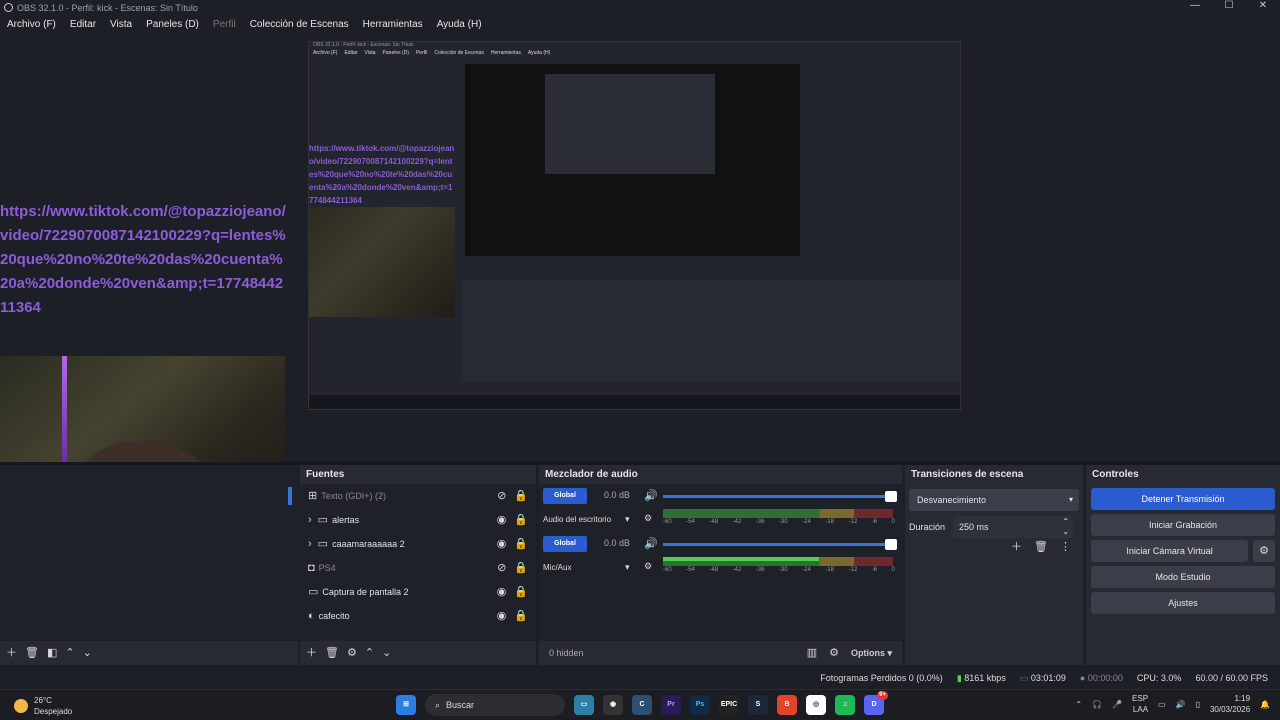  What do you see at coordinates (406, 705) in the screenshot?
I see `windows-start-icon: ⊞` at bounding box center [406, 705].